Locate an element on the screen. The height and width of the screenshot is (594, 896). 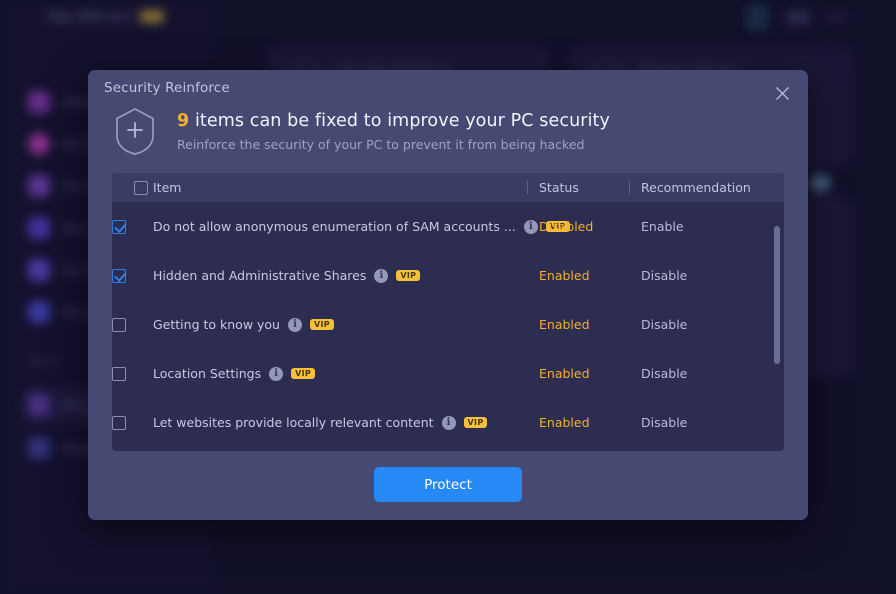
fixable-count: 9 is located at coordinates (183, 120).